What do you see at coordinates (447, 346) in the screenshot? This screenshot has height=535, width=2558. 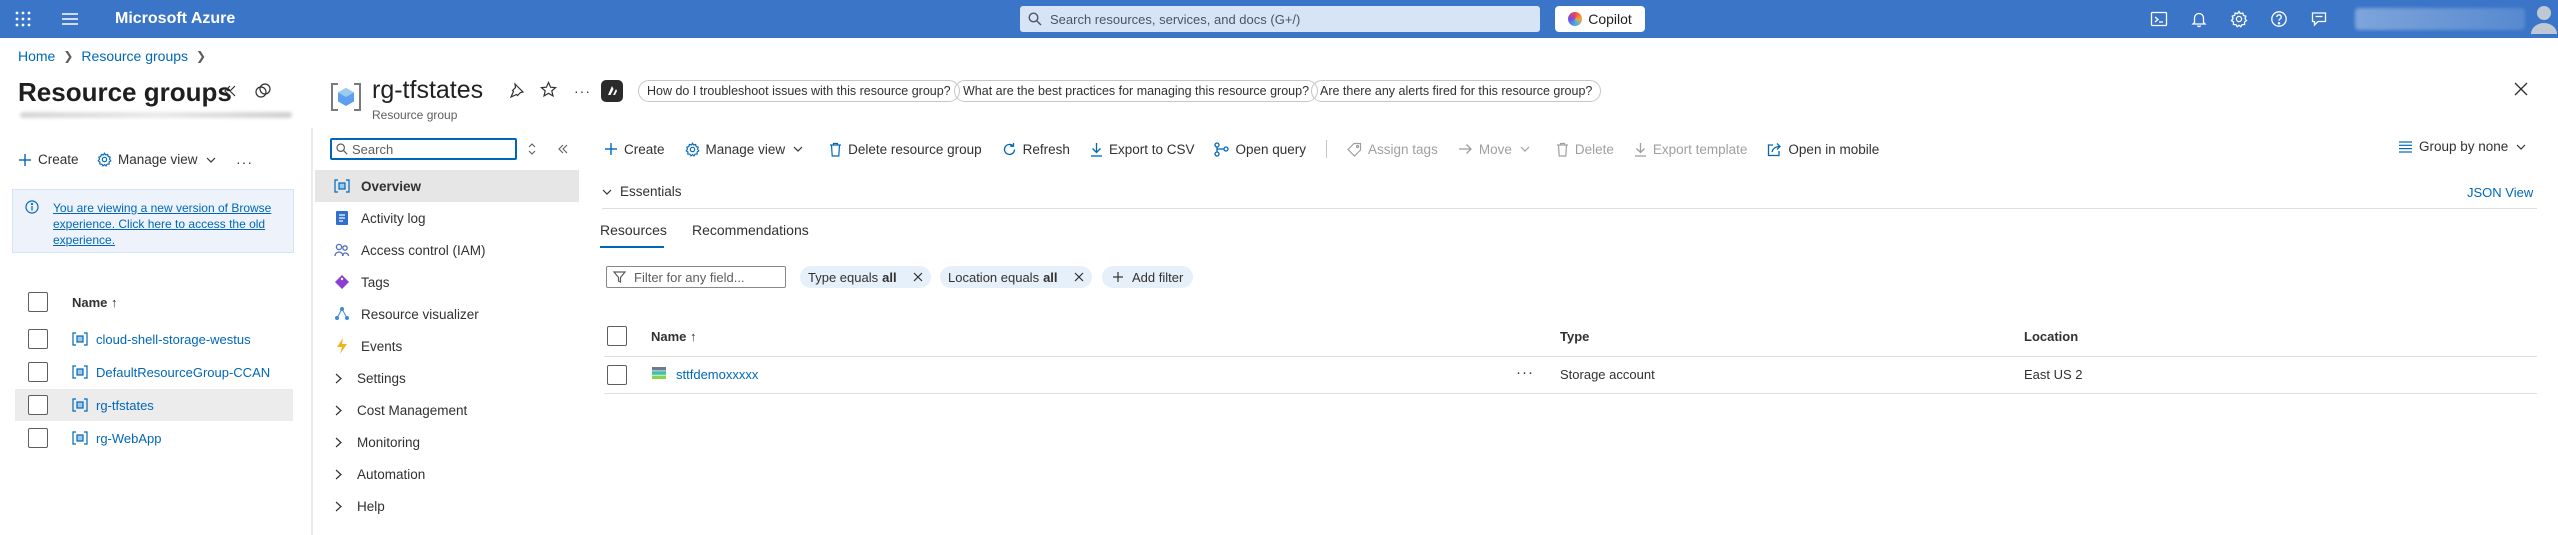 I see `menu-item-events: Events` at bounding box center [447, 346].